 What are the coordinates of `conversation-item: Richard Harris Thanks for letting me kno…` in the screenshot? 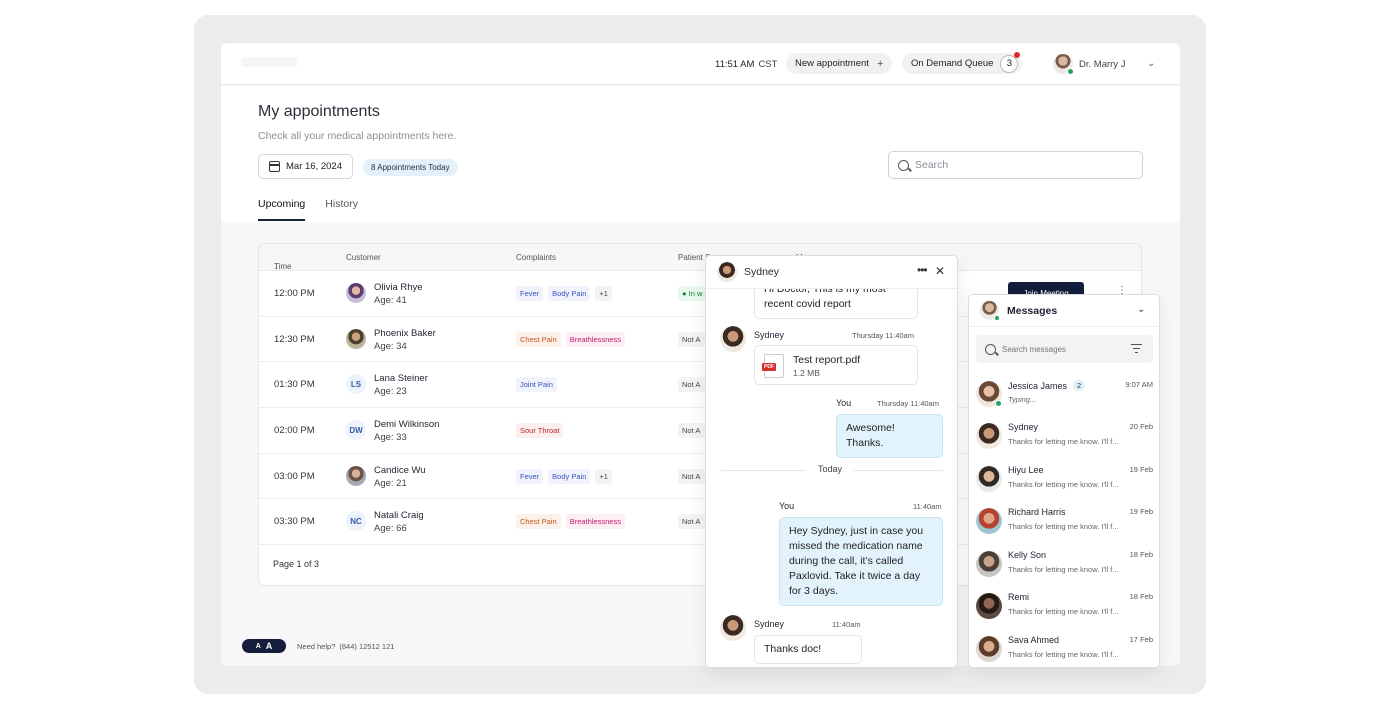 It's located at (1064, 524).